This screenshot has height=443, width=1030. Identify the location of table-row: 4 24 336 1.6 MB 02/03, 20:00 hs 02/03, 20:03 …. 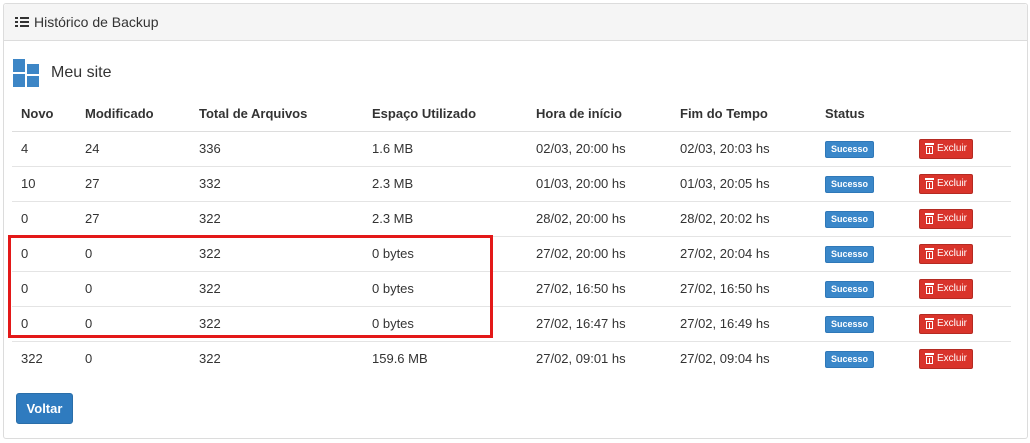
(511, 148).